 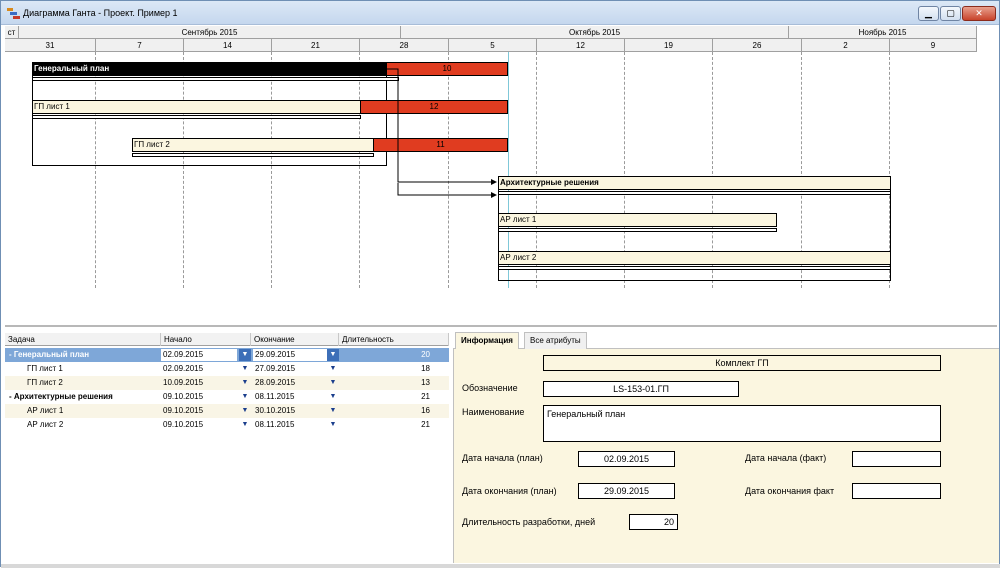 What do you see at coordinates (425, 354) in the screenshot?
I see `duration-cell: 20` at bounding box center [425, 354].